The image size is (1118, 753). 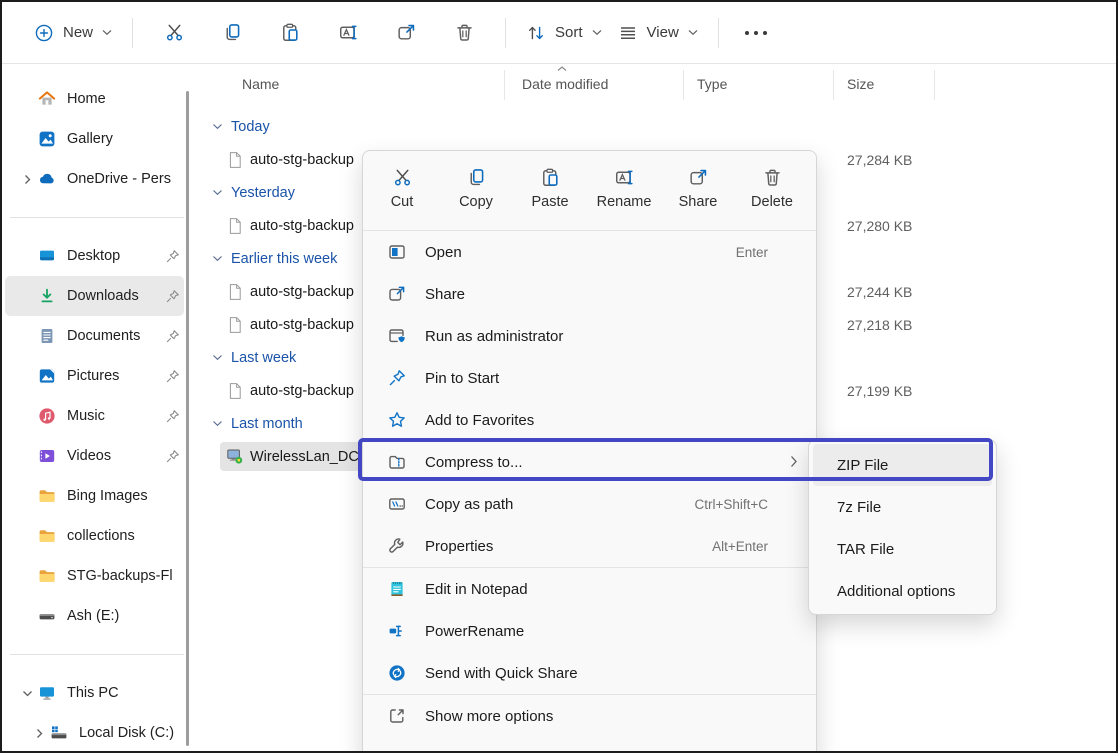 I want to click on home-icon, so click(x=47, y=99).